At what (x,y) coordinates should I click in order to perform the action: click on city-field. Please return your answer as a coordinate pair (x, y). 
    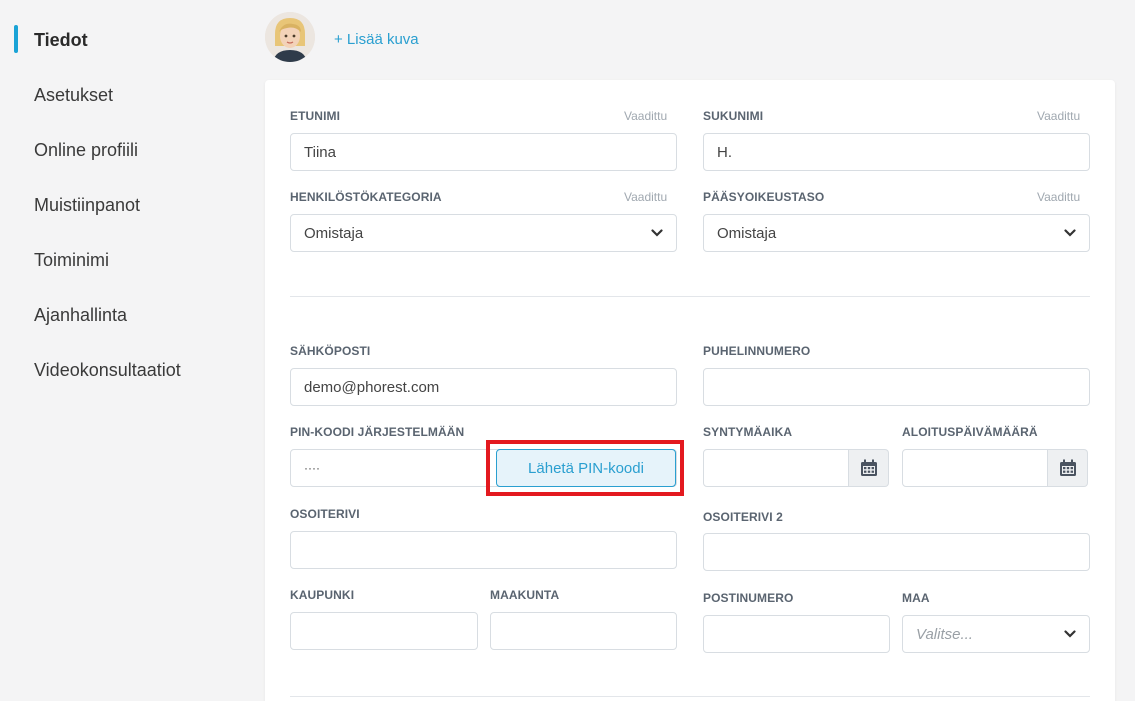
    Looking at the image, I should click on (384, 631).